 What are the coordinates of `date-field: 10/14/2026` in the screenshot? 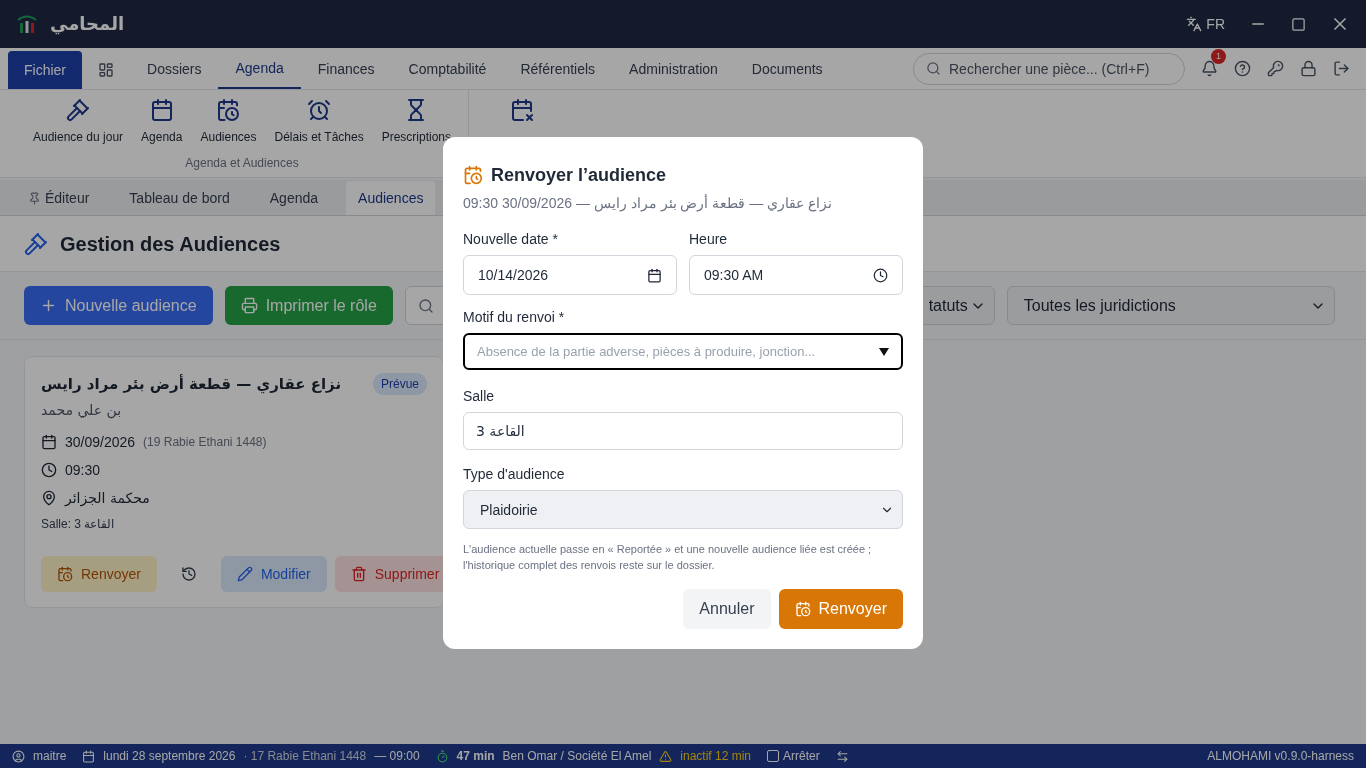 It's located at (570, 275).